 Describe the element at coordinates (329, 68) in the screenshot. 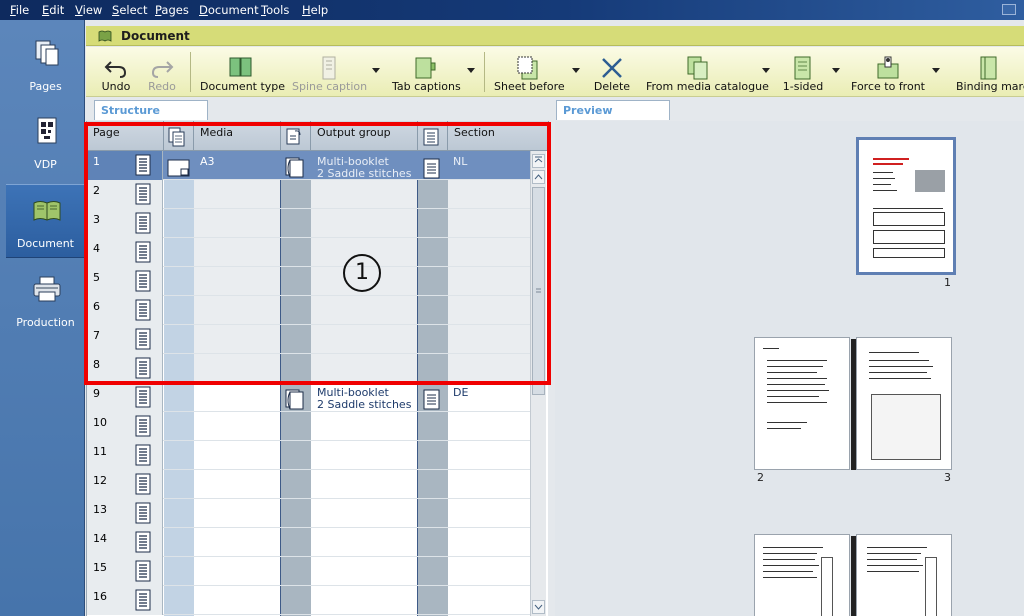

I see `spine-caption-icon` at that location.